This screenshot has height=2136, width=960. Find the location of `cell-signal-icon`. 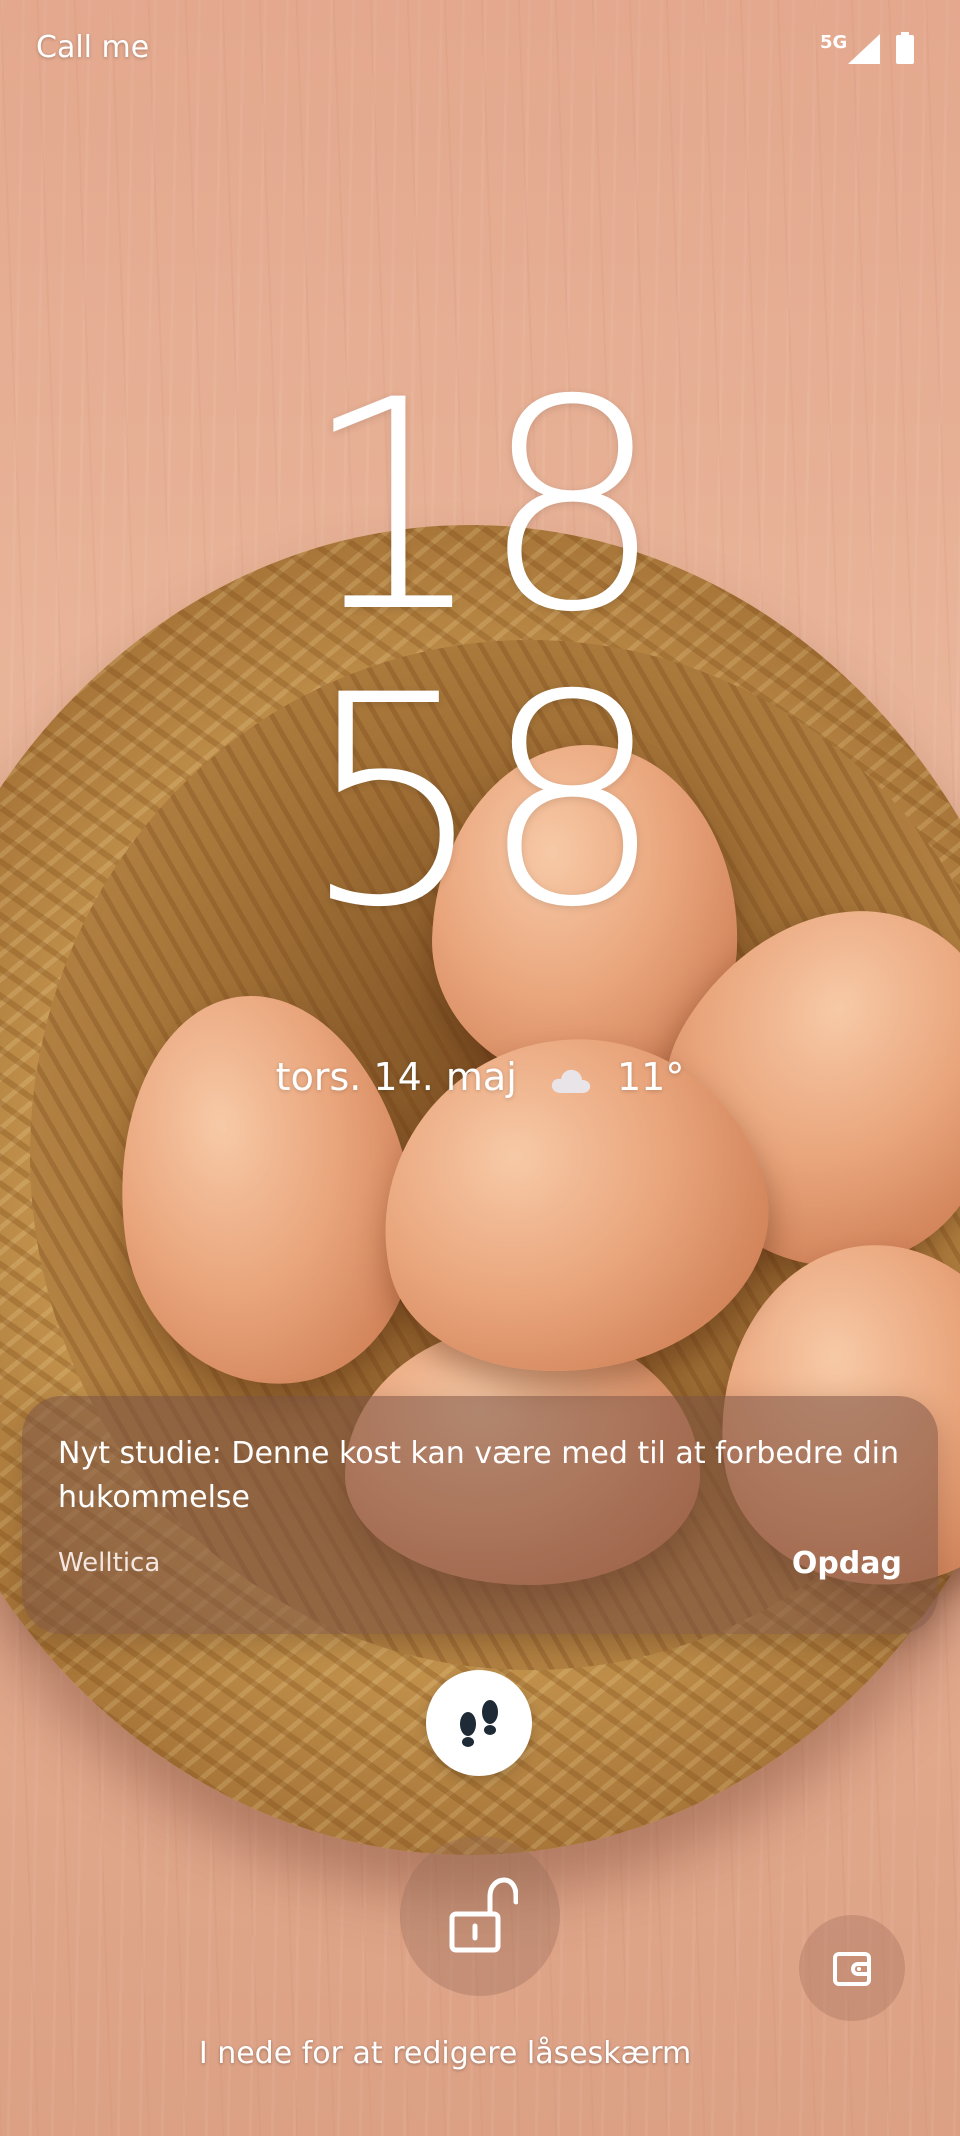

cell-signal-icon is located at coordinates (864, 49).